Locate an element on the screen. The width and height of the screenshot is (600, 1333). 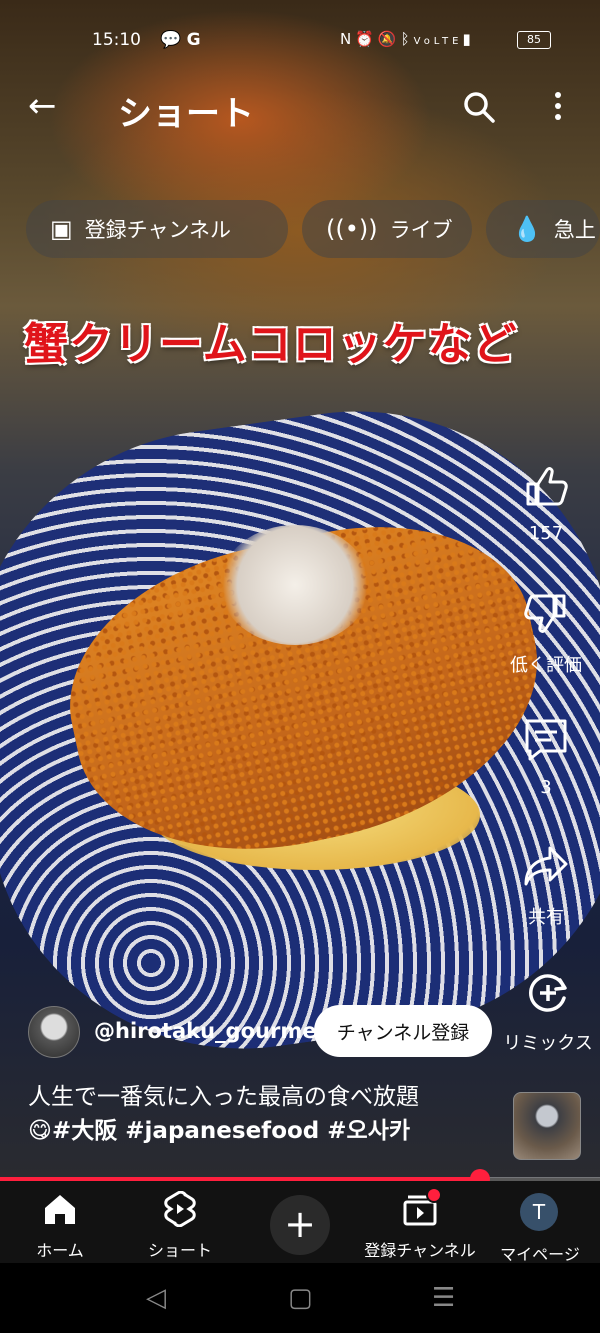
share-icon is located at coordinates (546, 866).